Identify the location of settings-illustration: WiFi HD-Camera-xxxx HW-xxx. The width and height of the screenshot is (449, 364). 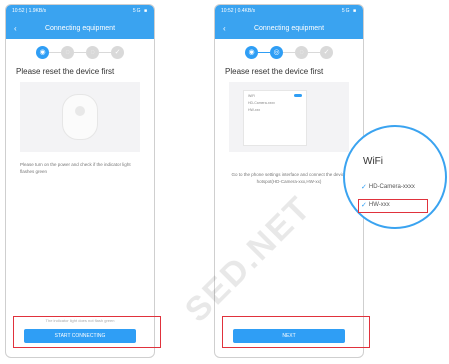
(289, 117).